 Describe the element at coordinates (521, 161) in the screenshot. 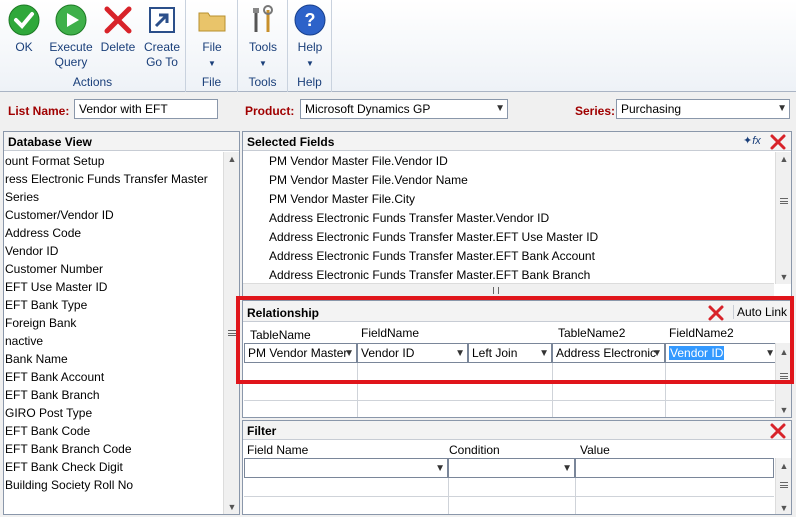

I see `selected-field-item: PM Vendor Master File.Vendor ID` at that location.